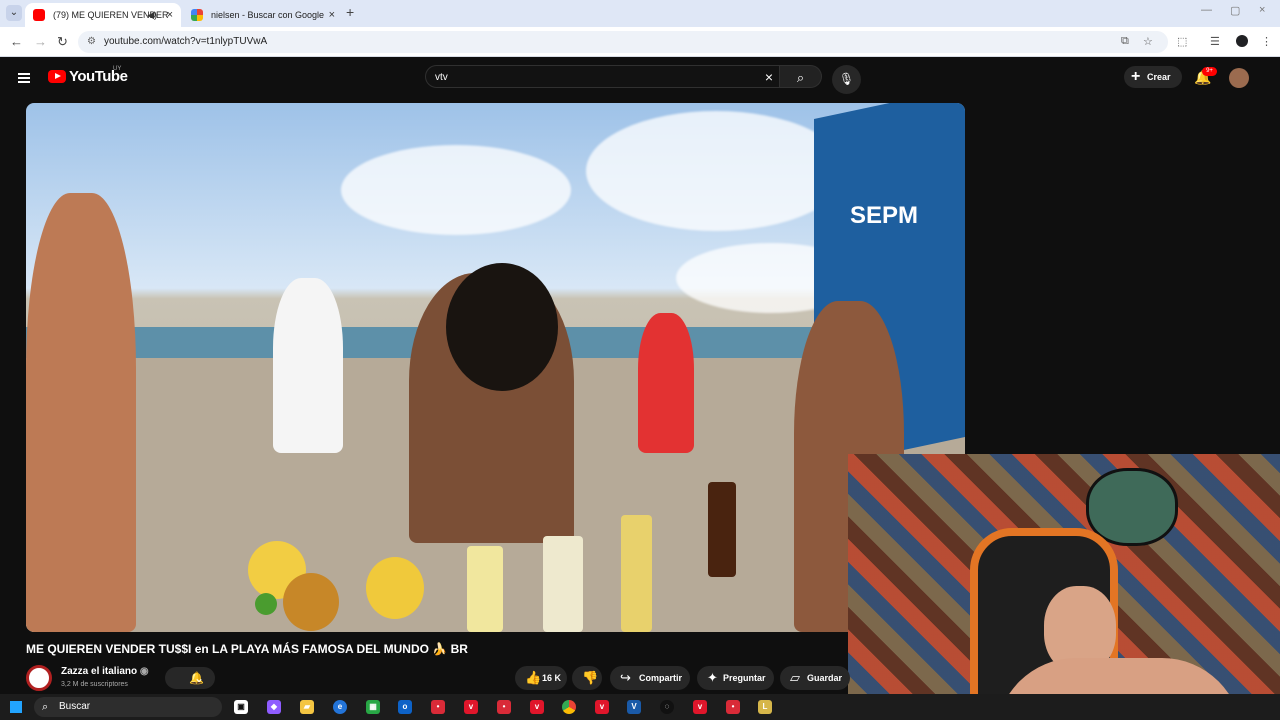  I want to click on notification-preferences-button: 🔔 ⌄, so click(190, 678).